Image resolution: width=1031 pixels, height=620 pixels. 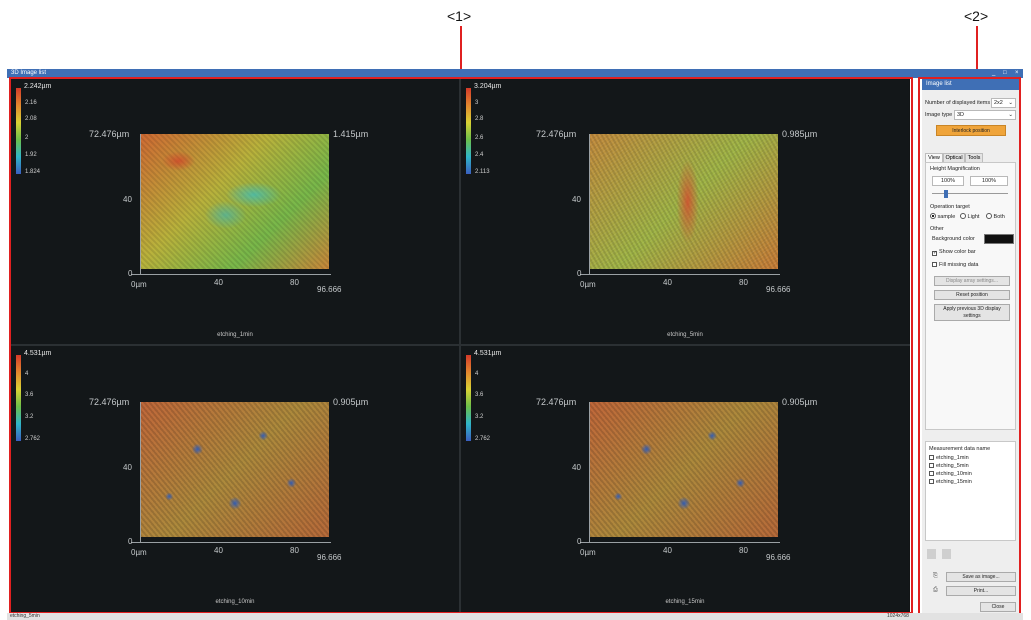 I want to click on reset-position-button: Reset position, so click(x=972, y=295).